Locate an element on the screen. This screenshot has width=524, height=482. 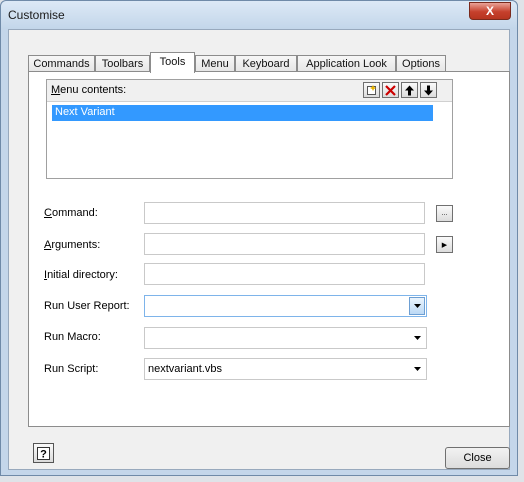
menu-contents-header: Menu contents: is located at coordinates (249, 91).